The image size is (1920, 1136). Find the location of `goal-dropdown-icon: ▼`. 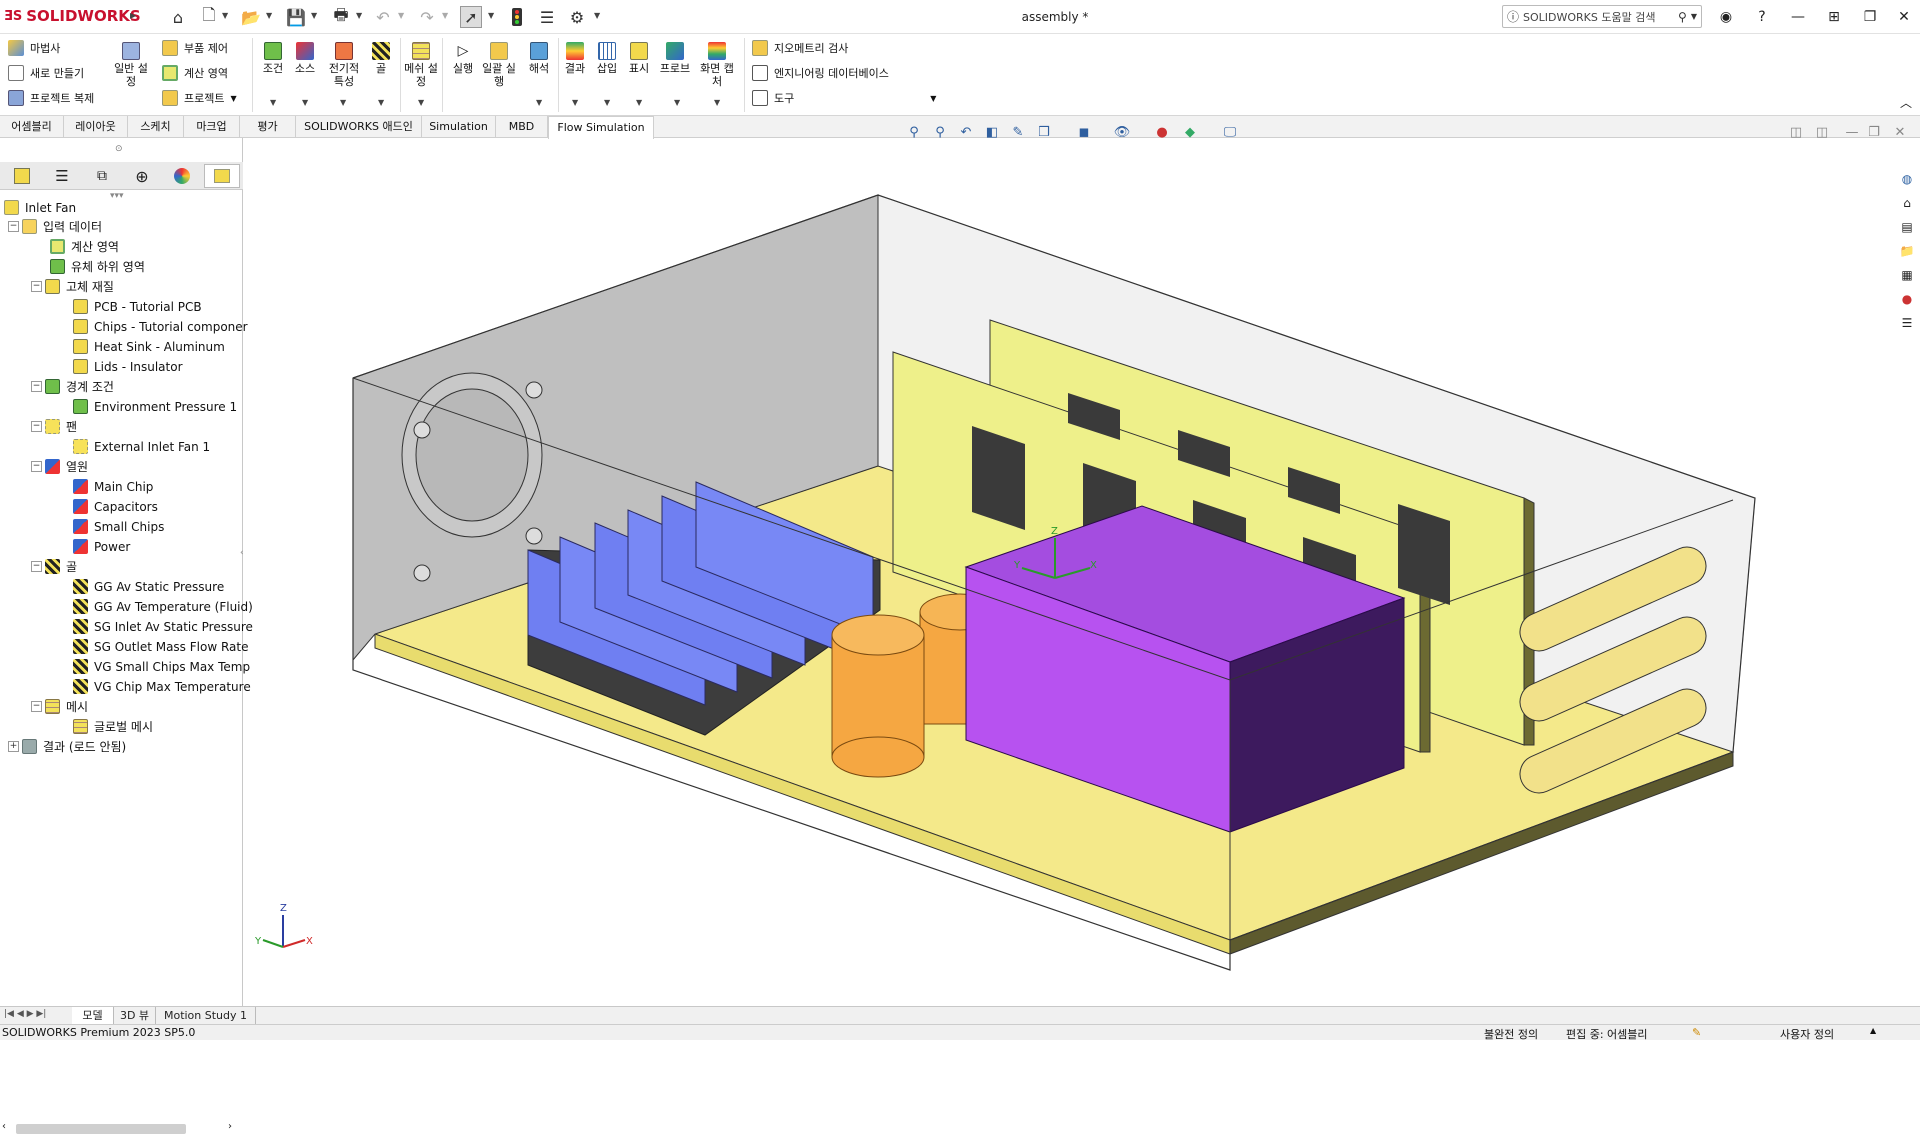

goal-dropdown-icon: ▼ is located at coordinates (381, 102).